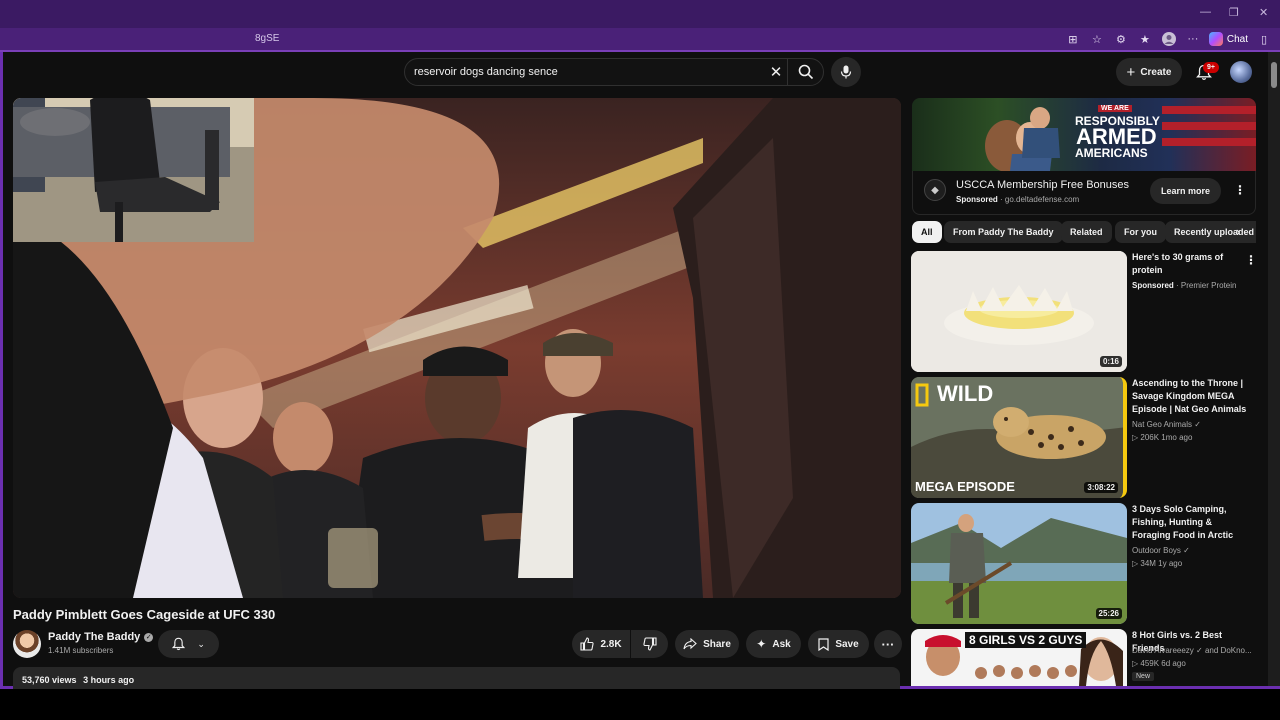 The width and height of the screenshot is (1280, 720). I want to click on chat-label: Chat, so click(1237, 39).